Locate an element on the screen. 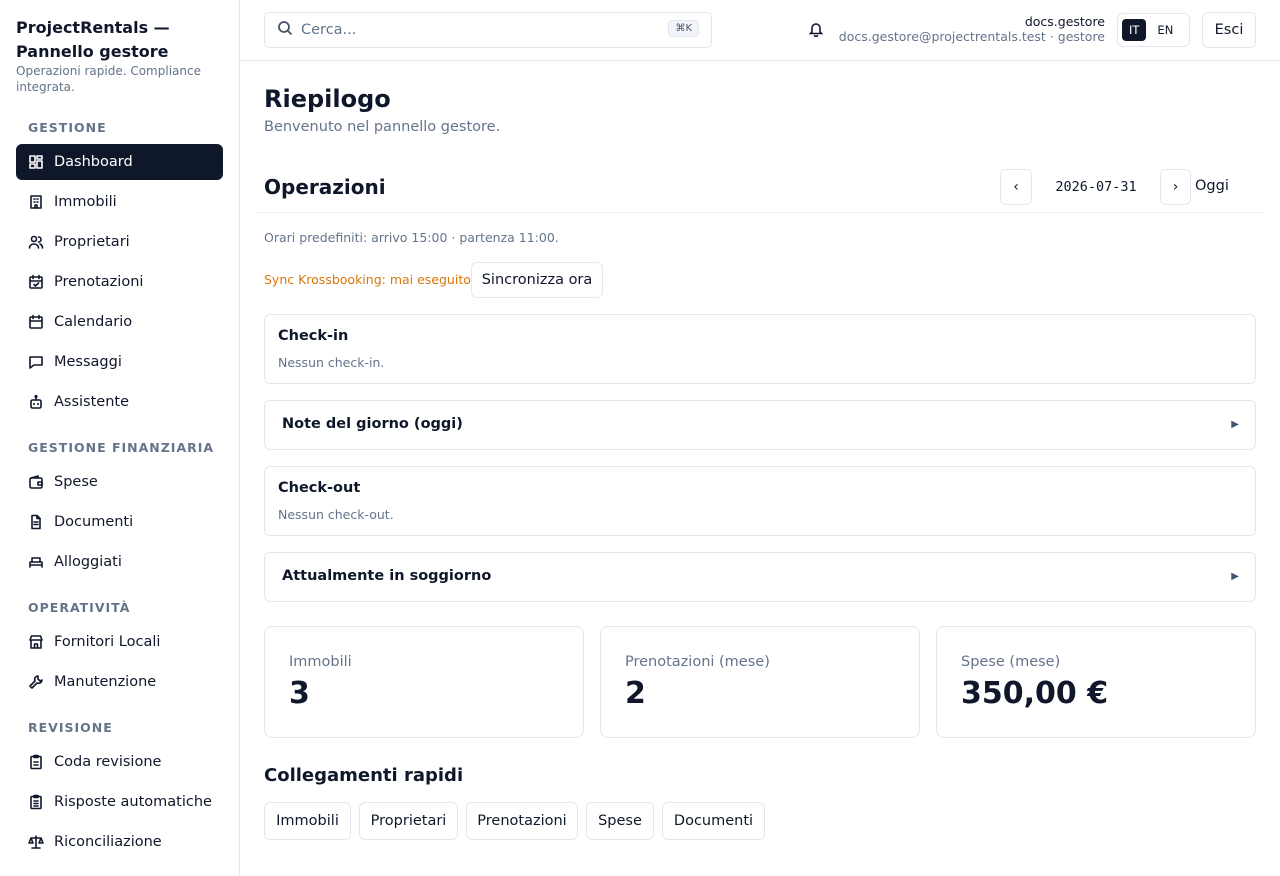 The height and width of the screenshot is (876, 1280). sidebar-item-label: Alloggiati is located at coordinates (88, 562).